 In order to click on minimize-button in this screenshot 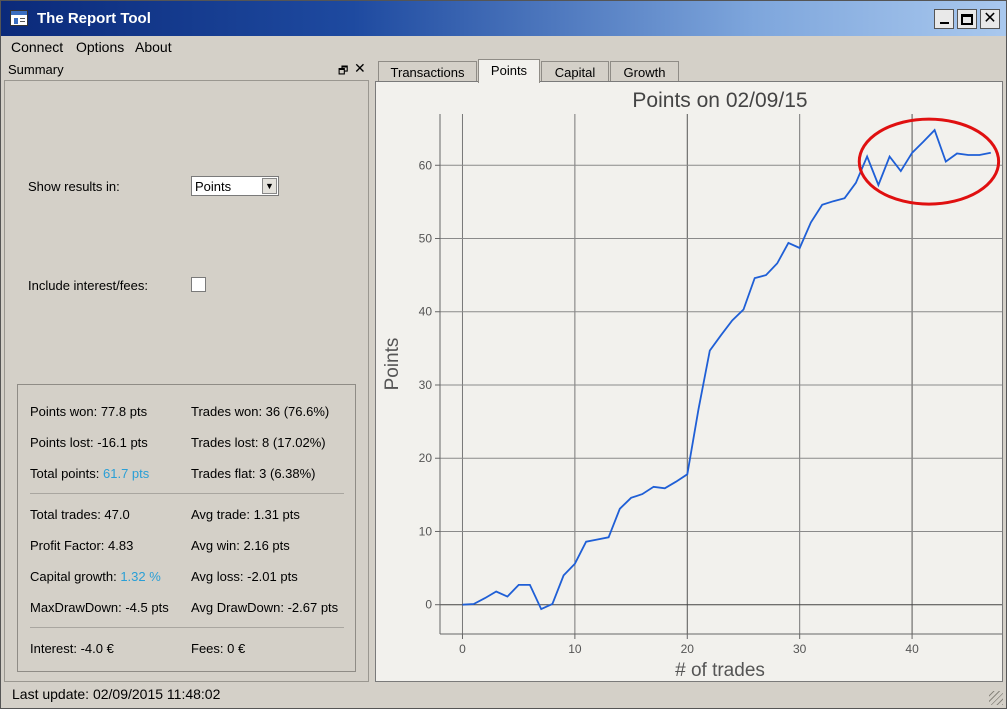, I will do `click(944, 19)`.